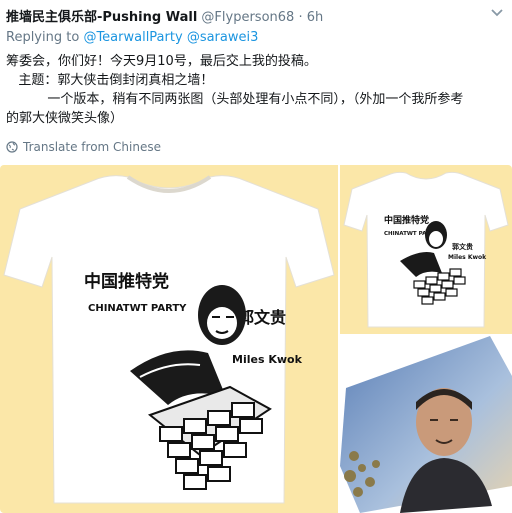 This screenshot has width=512, height=513. I want to click on reply-handle-link: @TearwallParty, so click(132, 37).